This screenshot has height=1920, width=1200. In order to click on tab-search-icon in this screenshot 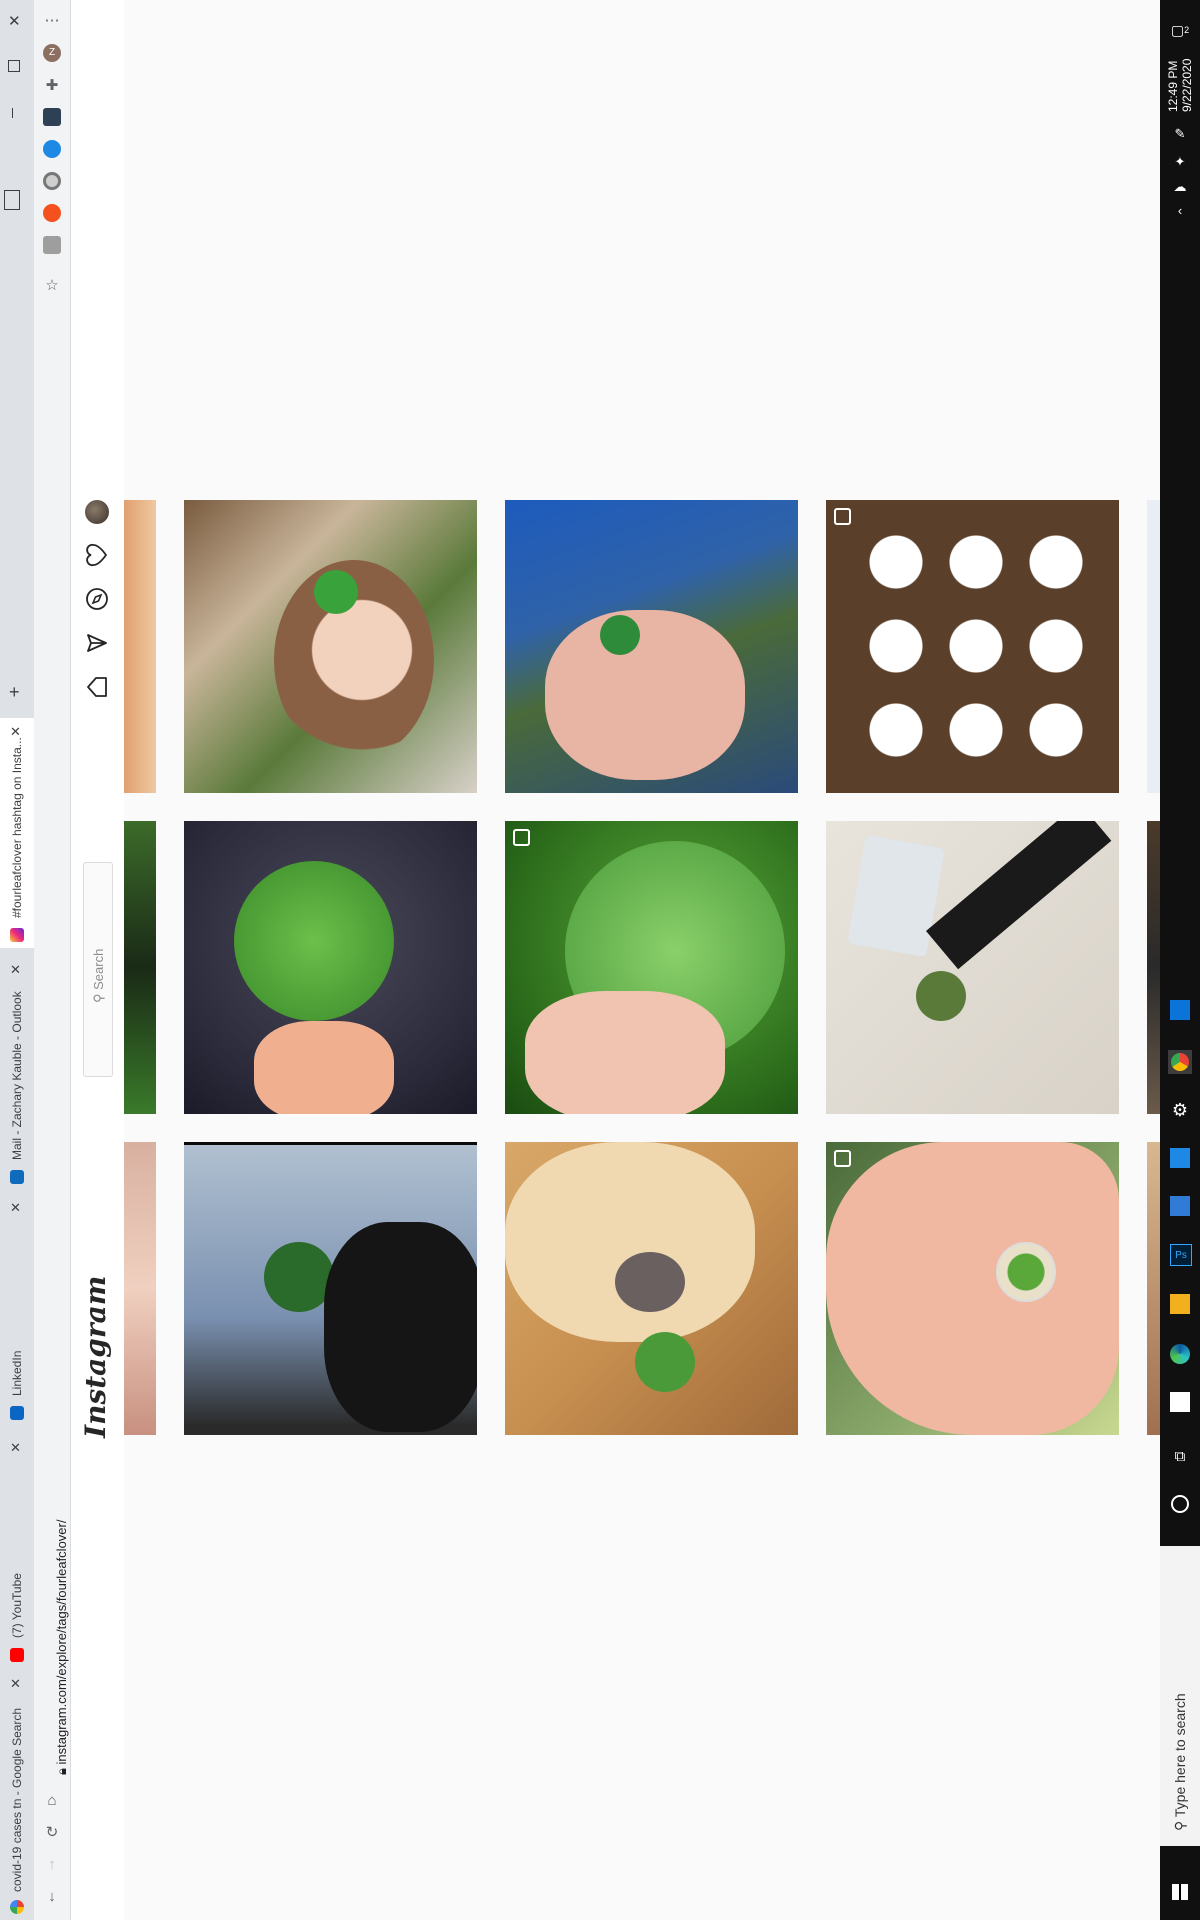, I will do `click(12, 200)`.